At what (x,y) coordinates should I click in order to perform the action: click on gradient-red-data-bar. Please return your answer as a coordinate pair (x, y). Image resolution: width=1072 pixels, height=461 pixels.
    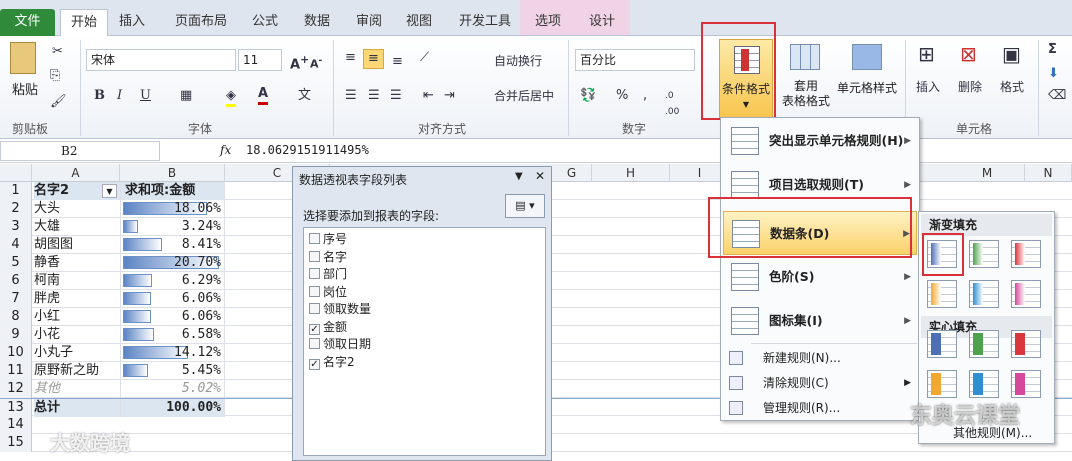
    Looking at the image, I should click on (1026, 254).